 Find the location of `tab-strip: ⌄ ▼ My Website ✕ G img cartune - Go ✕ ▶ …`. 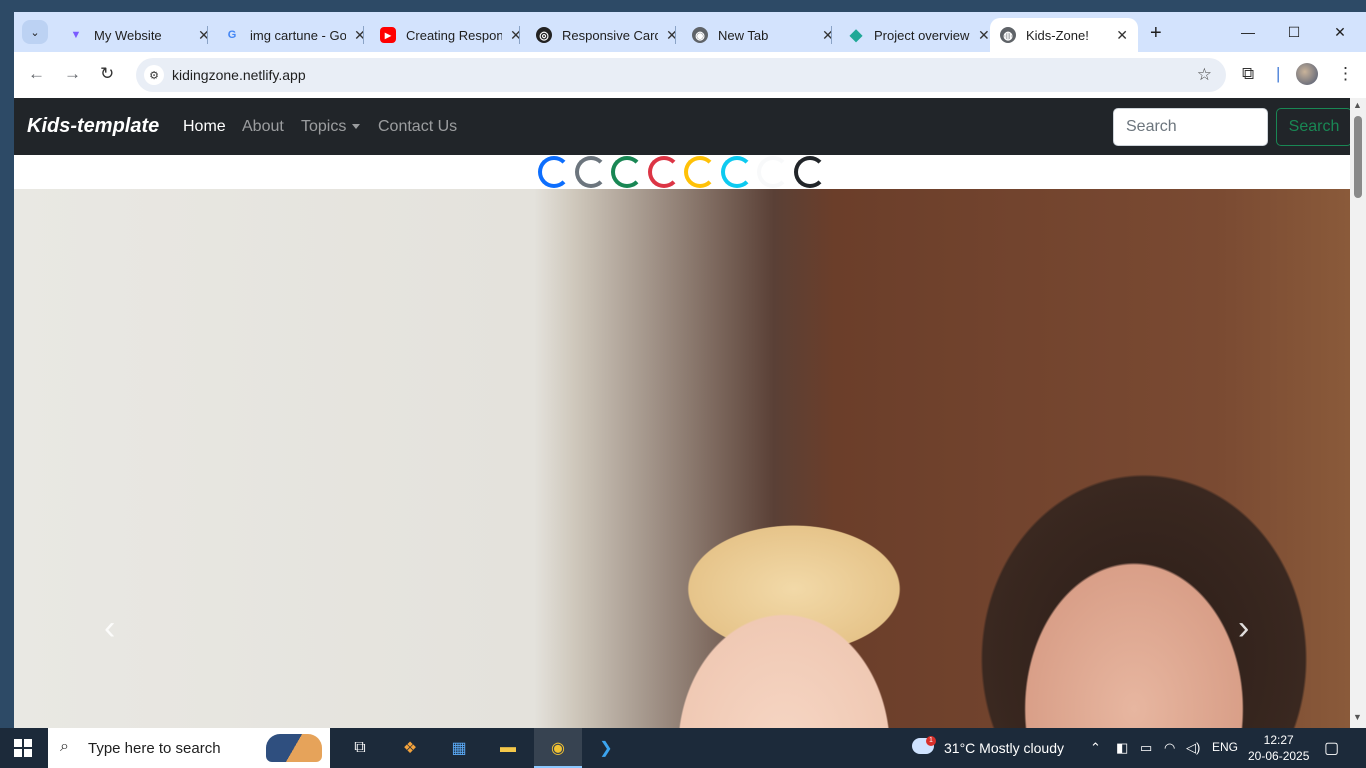

tab-strip: ⌄ ▼ My Website ✕ G img cartune - Go ✕ ▶ … is located at coordinates (690, 32).